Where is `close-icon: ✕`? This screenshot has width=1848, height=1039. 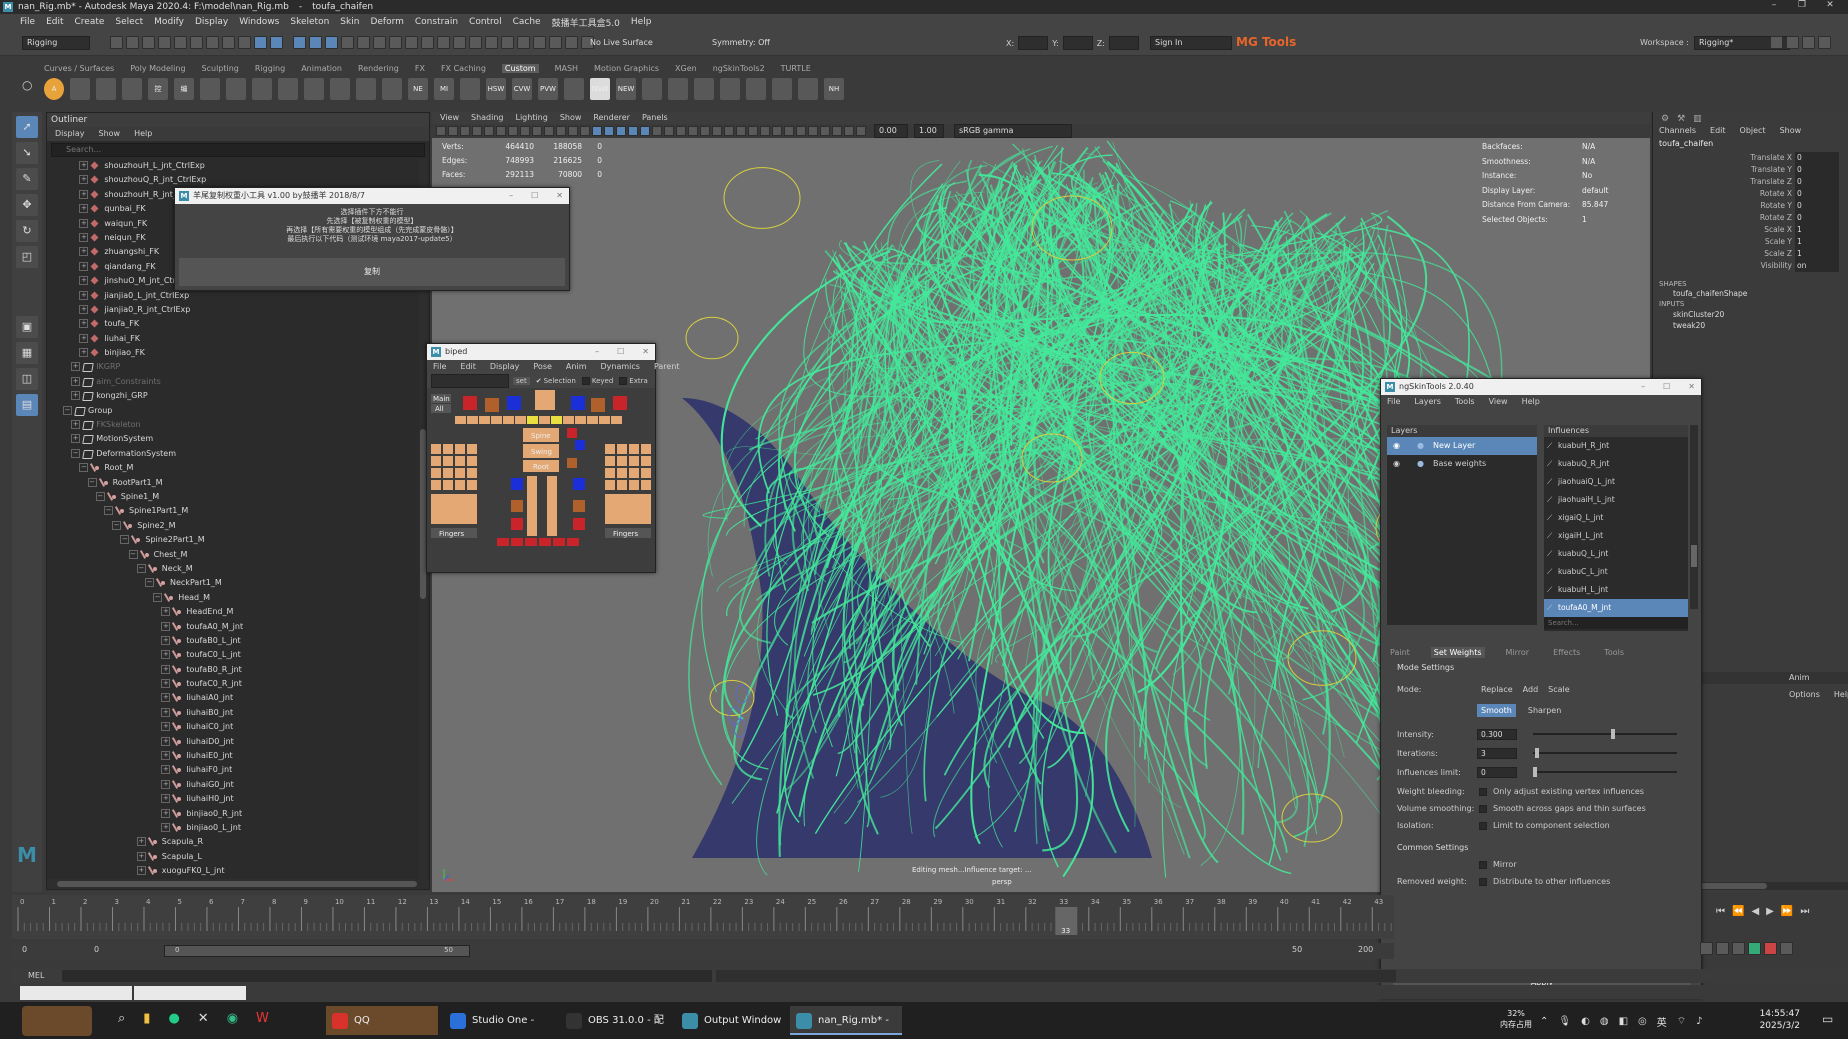 close-icon: ✕ is located at coordinates (1830, 7).